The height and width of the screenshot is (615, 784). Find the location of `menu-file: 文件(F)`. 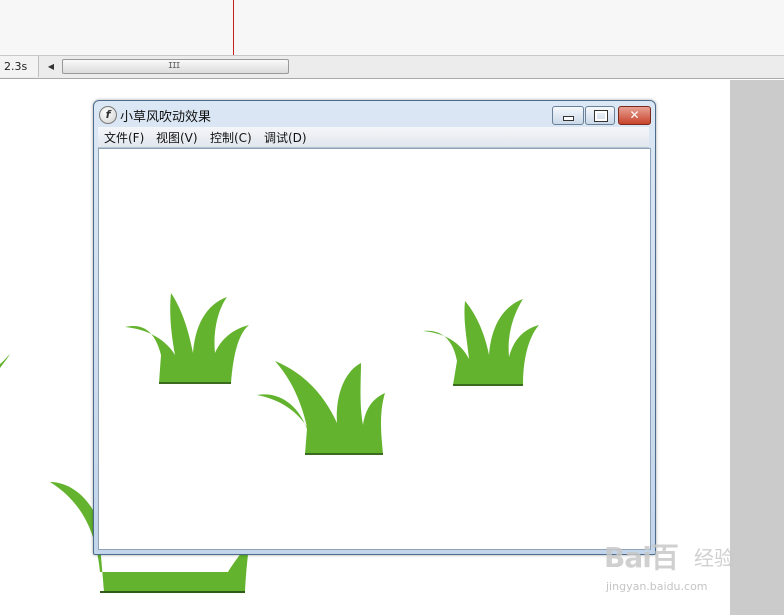

menu-file: 文件(F) is located at coordinates (124, 137).